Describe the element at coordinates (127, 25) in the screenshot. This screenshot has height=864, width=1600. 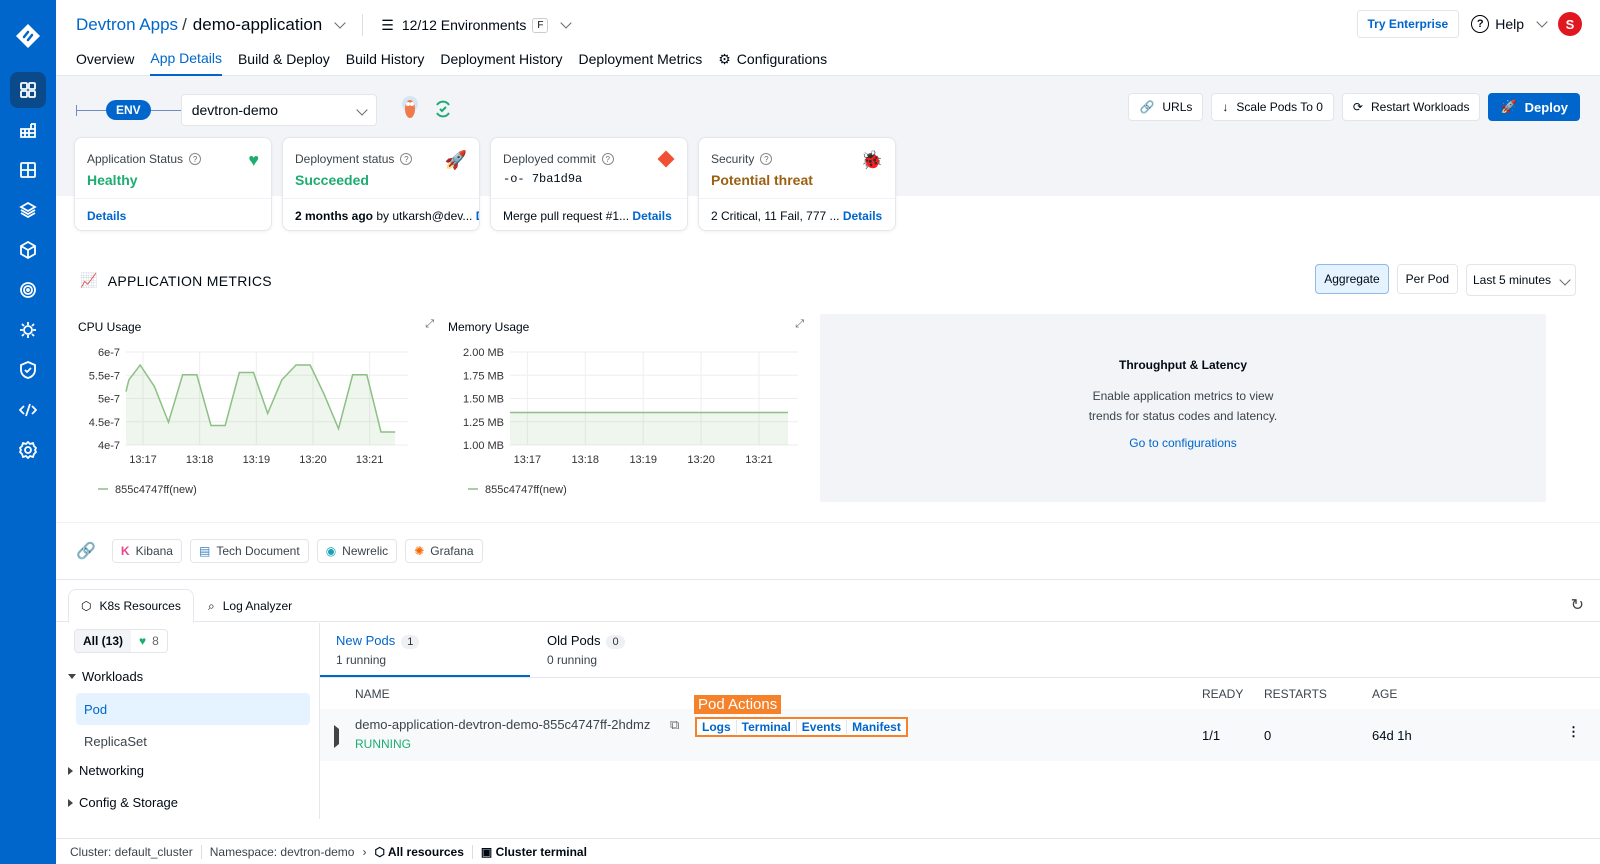
I see `breadcrumb-devtron-apps: Devtron Apps` at that location.